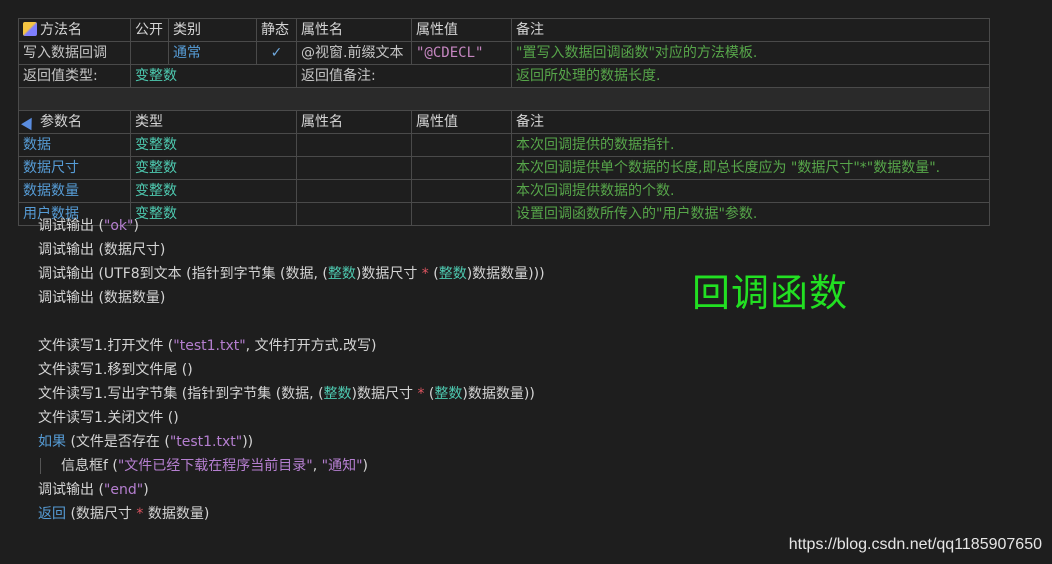 The height and width of the screenshot is (564, 1052). What do you see at coordinates (52, 514) in the screenshot?
I see `keyword: 返回` at bounding box center [52, 514].